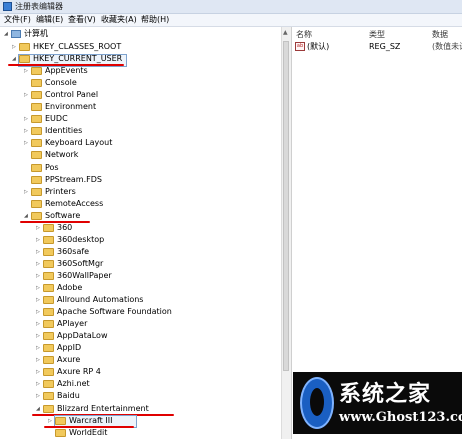 Image resolution: width=462 pixels, height=439 pixels. I want to click on tree-node: RemoteAccess, so click(63, 204).